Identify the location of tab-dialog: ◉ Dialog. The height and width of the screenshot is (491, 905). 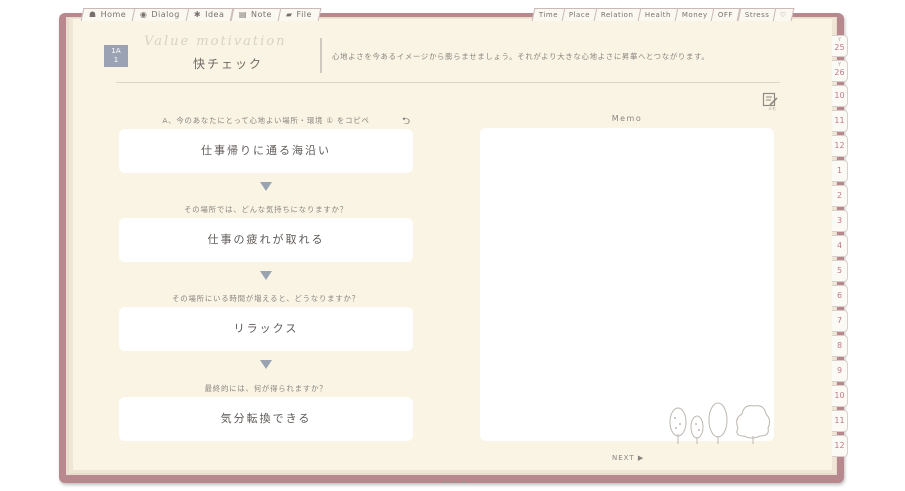
(160, 14).